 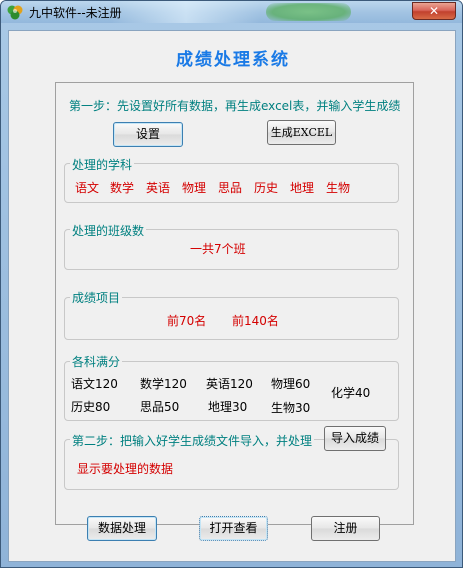 I want to click on step2-legend: 第二步：把输入好学生成绩文件导入，并处理, so click(x=192, y=440).